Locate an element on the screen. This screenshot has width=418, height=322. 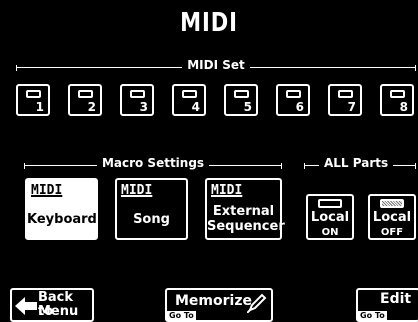
macro-button-label-line1: External is located at coordinates (243, 211).